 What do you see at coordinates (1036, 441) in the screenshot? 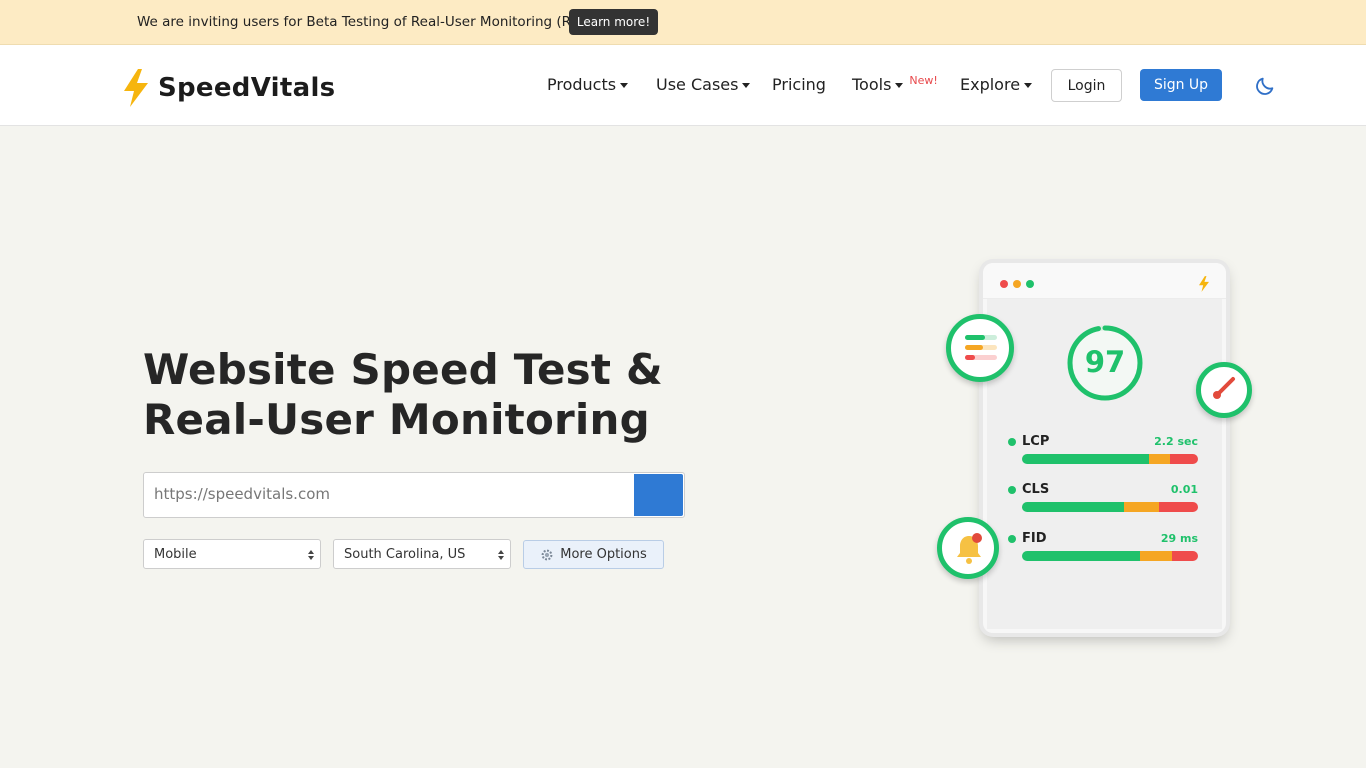
I see `metric-name: LCP` at bounding box center [1036, 441].